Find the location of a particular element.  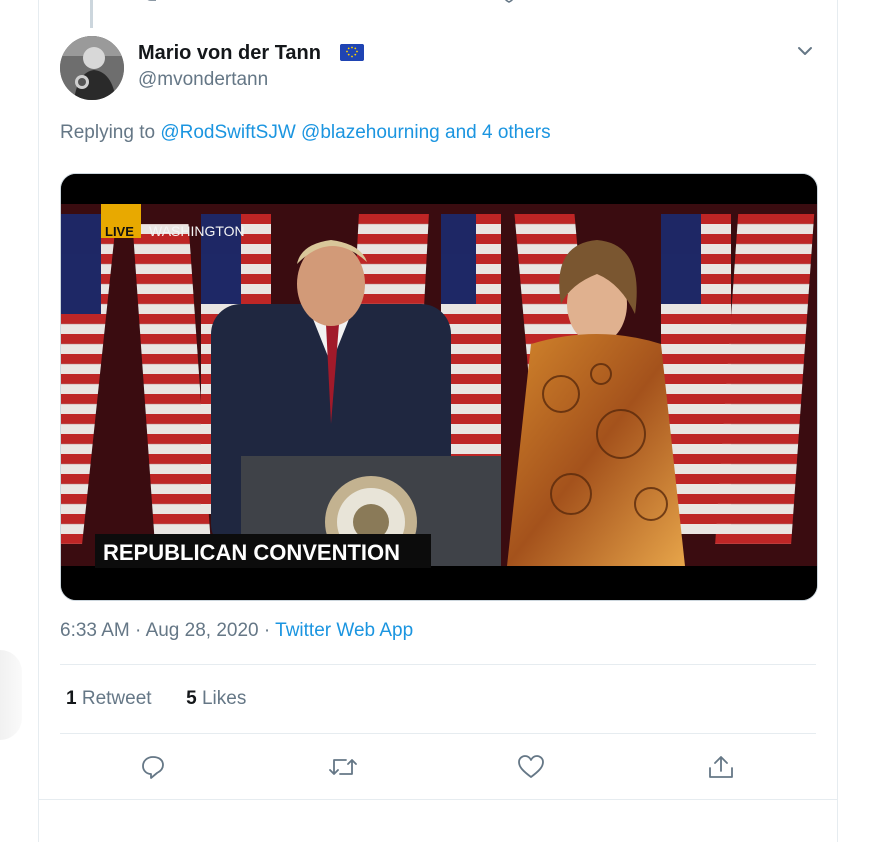

like-button is located at coordinates (531, 767).